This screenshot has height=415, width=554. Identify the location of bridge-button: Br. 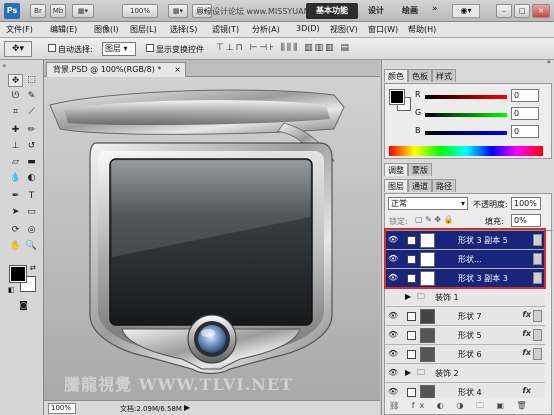
(38, 11).